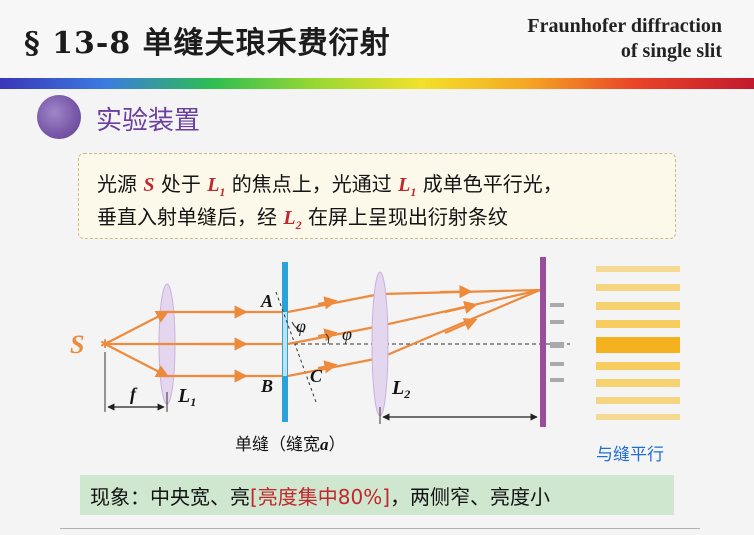 The width and height of the screenshot is (754, 535). I want to click on lens2-label: L2, so click(400, 389).